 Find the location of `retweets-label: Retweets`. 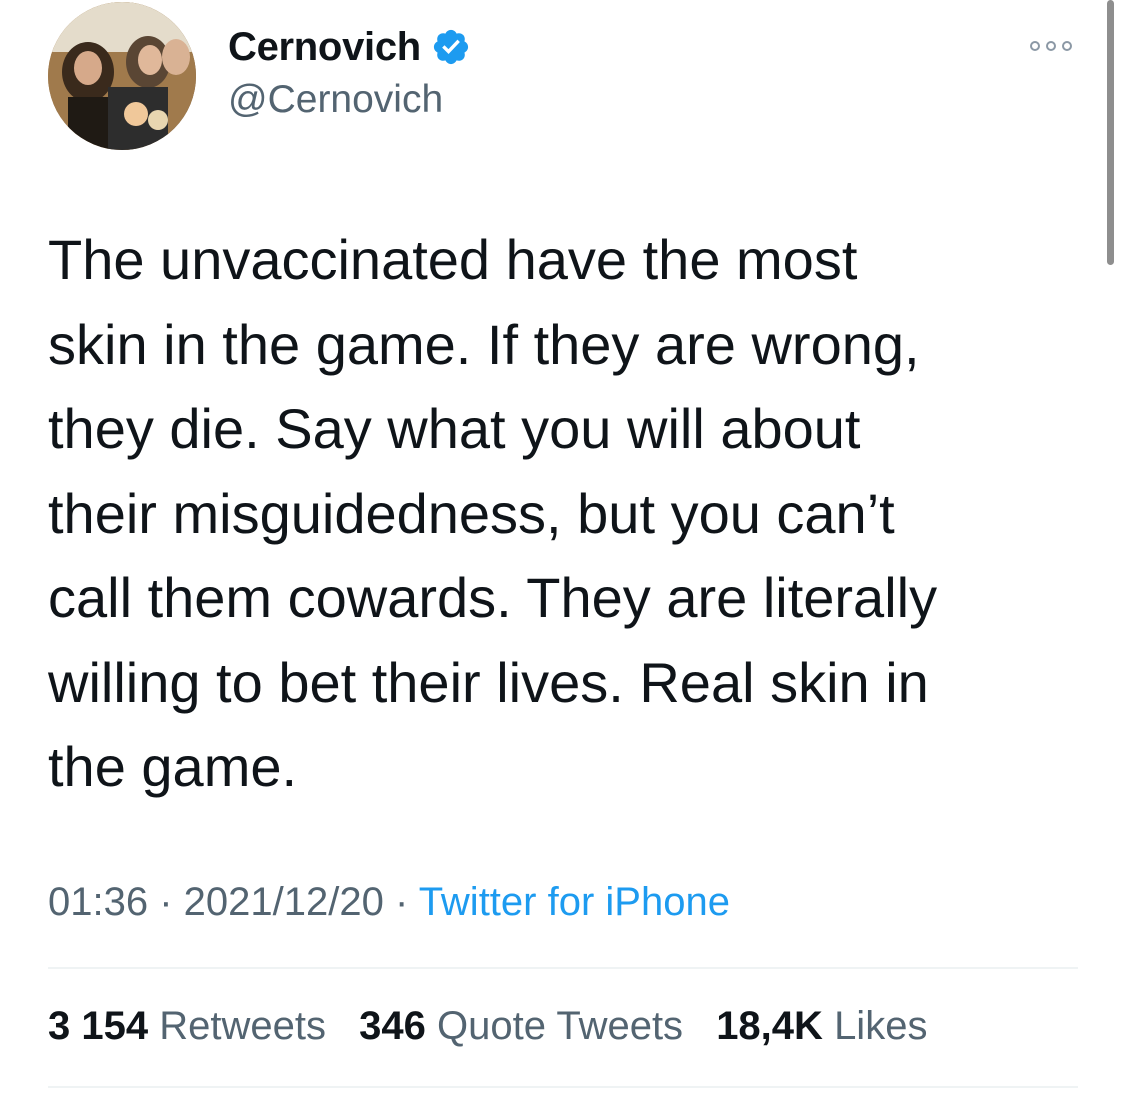

retweets-label: Retweets is located at coordinates (242, 1026).